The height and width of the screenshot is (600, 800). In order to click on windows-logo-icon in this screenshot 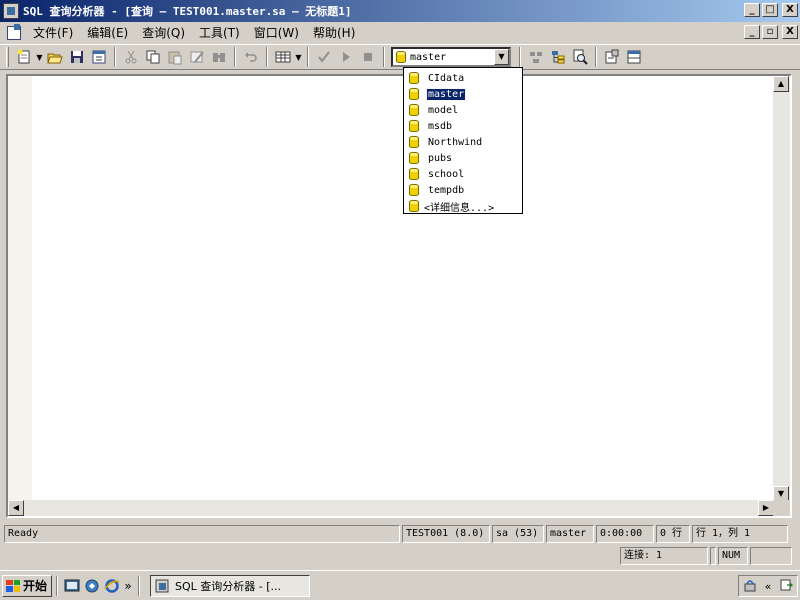, I will do `click(13, 585)`.